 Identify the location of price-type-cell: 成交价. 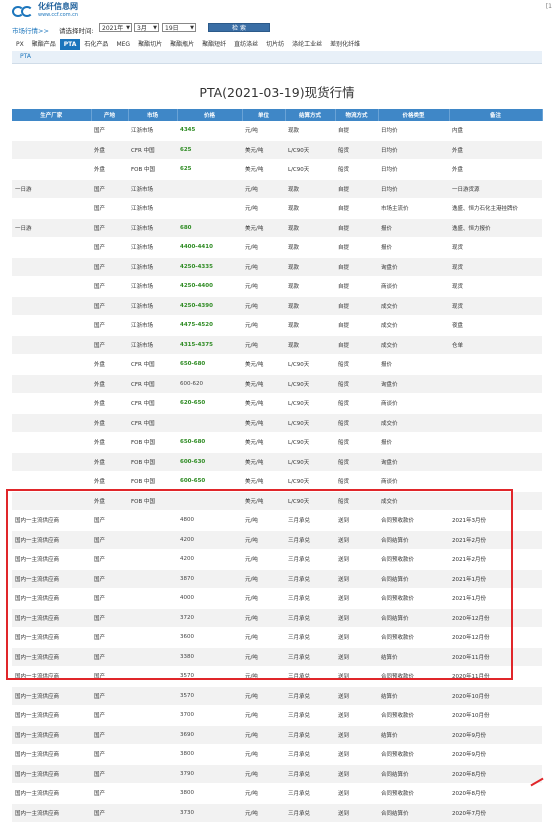
(413, 423).